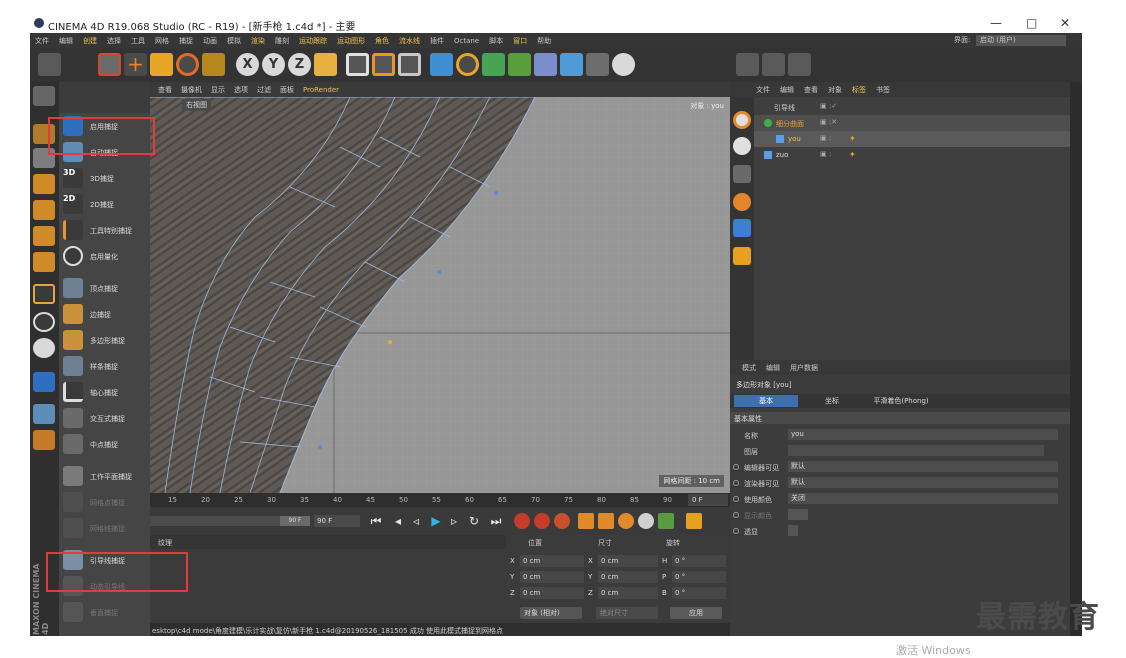  What do you see at coordinates (44, 236) in the screenshot?
I see `polygons-mode-icon` at bounding box center [44, 236].